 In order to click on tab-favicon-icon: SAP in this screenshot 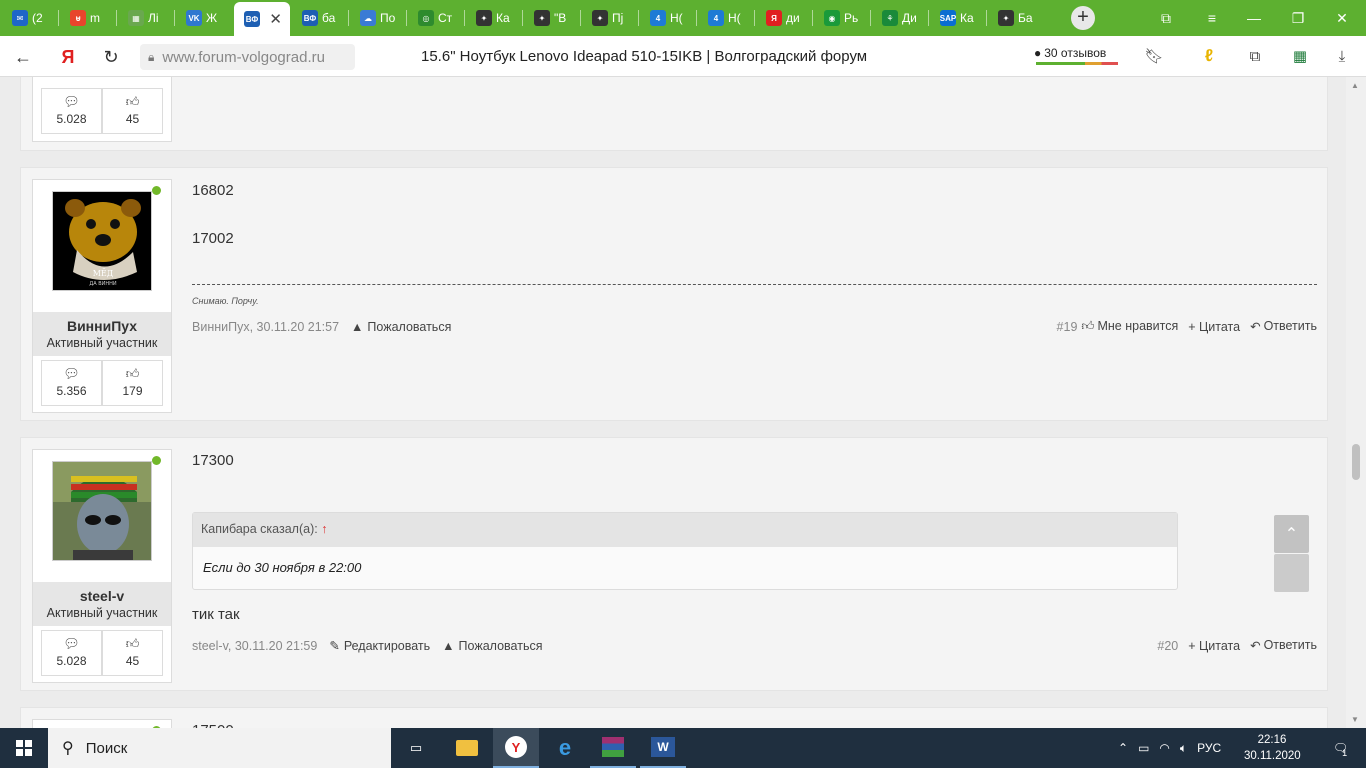, I will do `click(948, 18)`.